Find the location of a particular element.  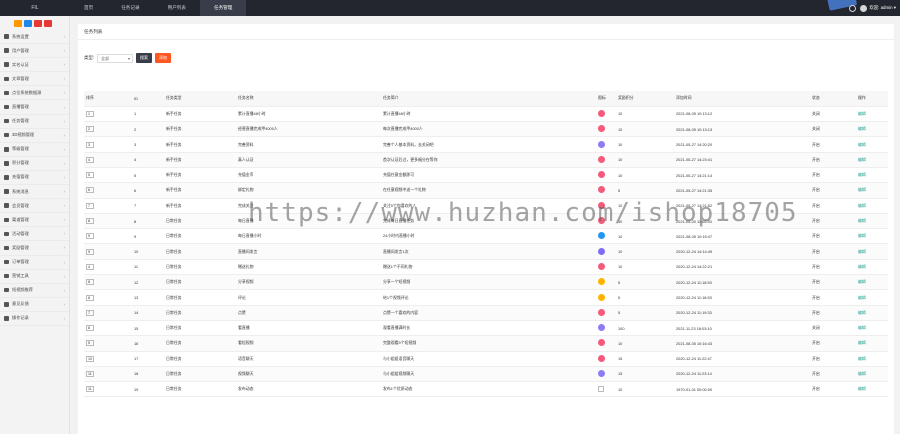

sidebar-item: 订单管理 › is located at coordinates (34, 263).